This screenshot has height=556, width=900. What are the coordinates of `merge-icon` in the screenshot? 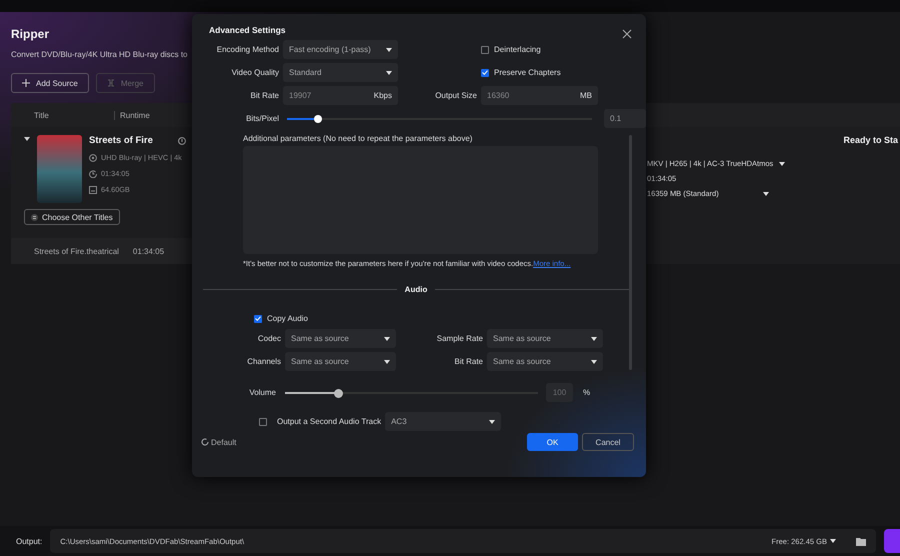 It's located at (110, 83).